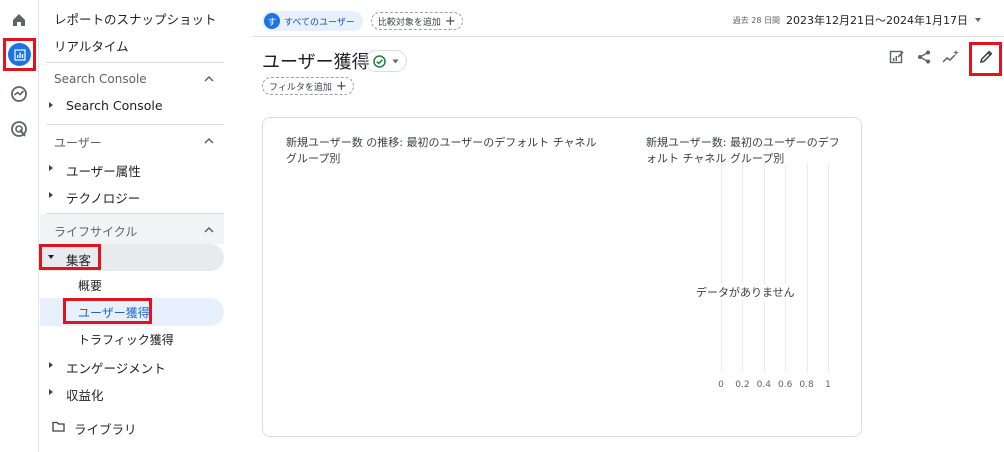 The width and height of the screenshot is (1004, 452). What do you see at coordinates (126, 339) in the screenshot?
I see `sidebar-item-traffic-acquisition: トラフィック獲得` at bounding box center [126, 339].